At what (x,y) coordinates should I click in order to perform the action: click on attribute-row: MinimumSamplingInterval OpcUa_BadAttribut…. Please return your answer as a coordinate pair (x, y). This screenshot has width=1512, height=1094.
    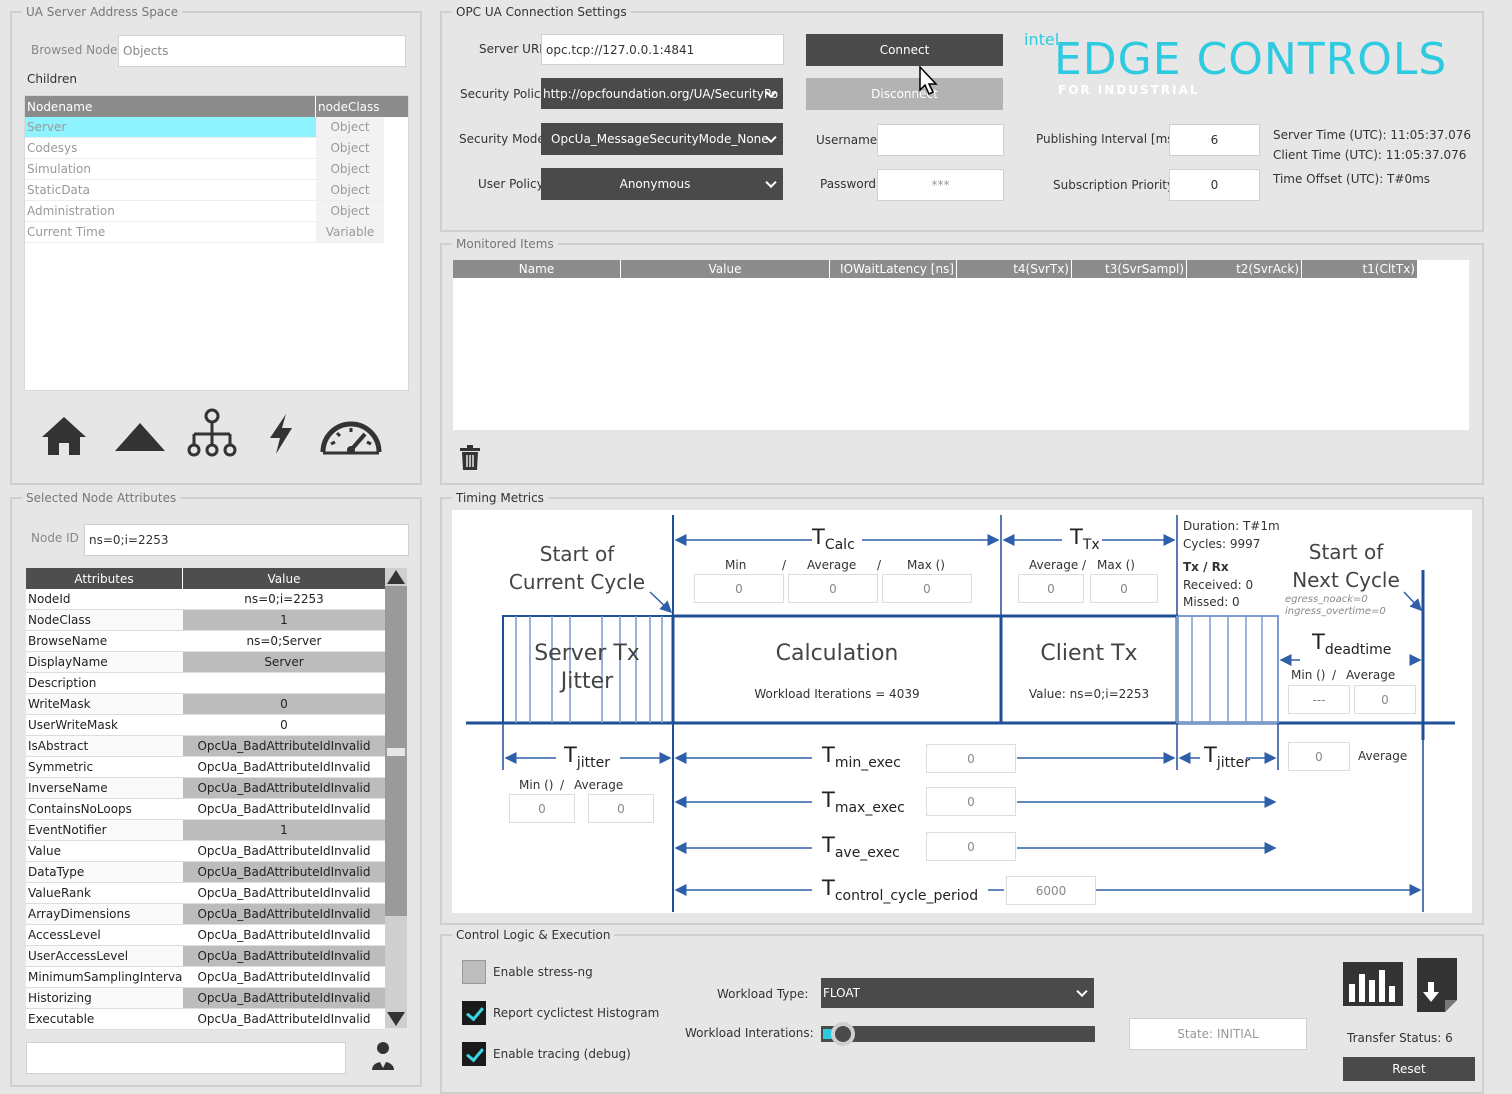
    Looking at the image, I should click on (205, 977).